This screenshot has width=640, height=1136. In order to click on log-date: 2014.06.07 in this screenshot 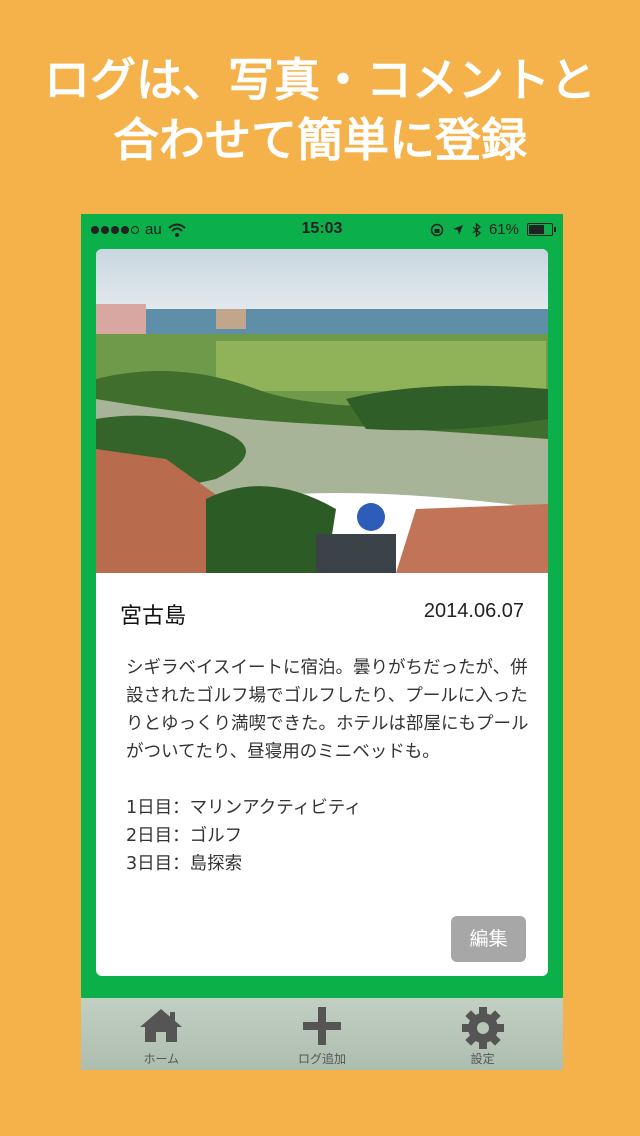, I will do `click(473, 611)`.